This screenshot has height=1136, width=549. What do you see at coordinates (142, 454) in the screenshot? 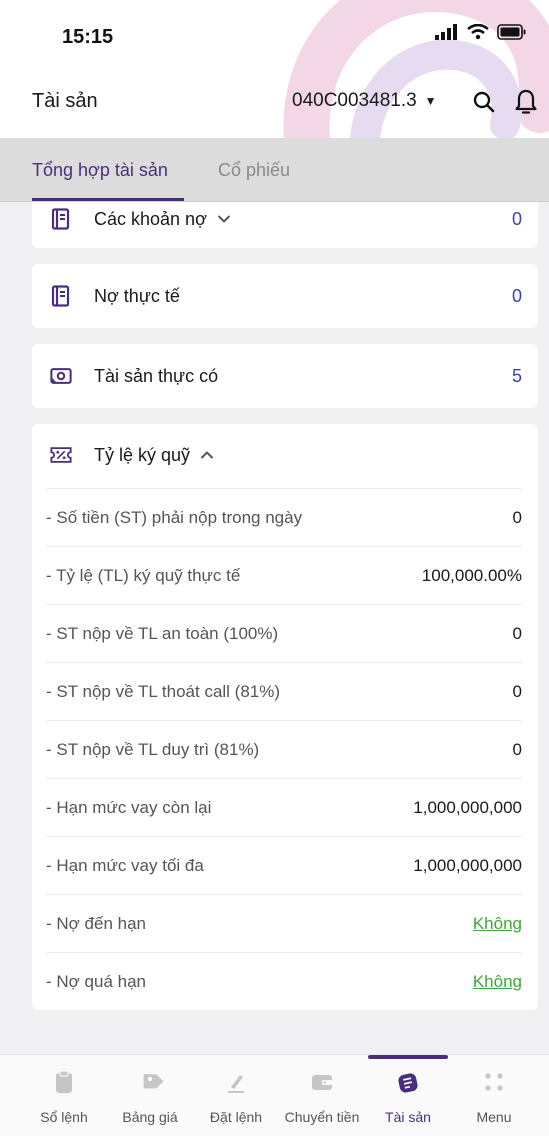
I see `margin-label: Tỷ lệ ký quỹ` at bounding box center [142, 454].